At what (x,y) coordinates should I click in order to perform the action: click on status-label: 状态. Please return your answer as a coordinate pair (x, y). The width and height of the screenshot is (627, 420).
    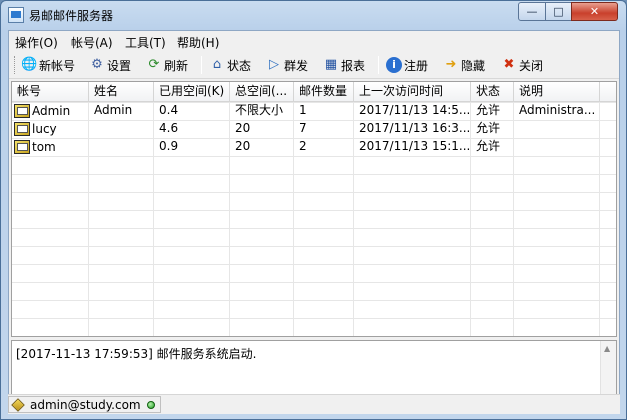
    Looking at the image, I should click on (239, 65).